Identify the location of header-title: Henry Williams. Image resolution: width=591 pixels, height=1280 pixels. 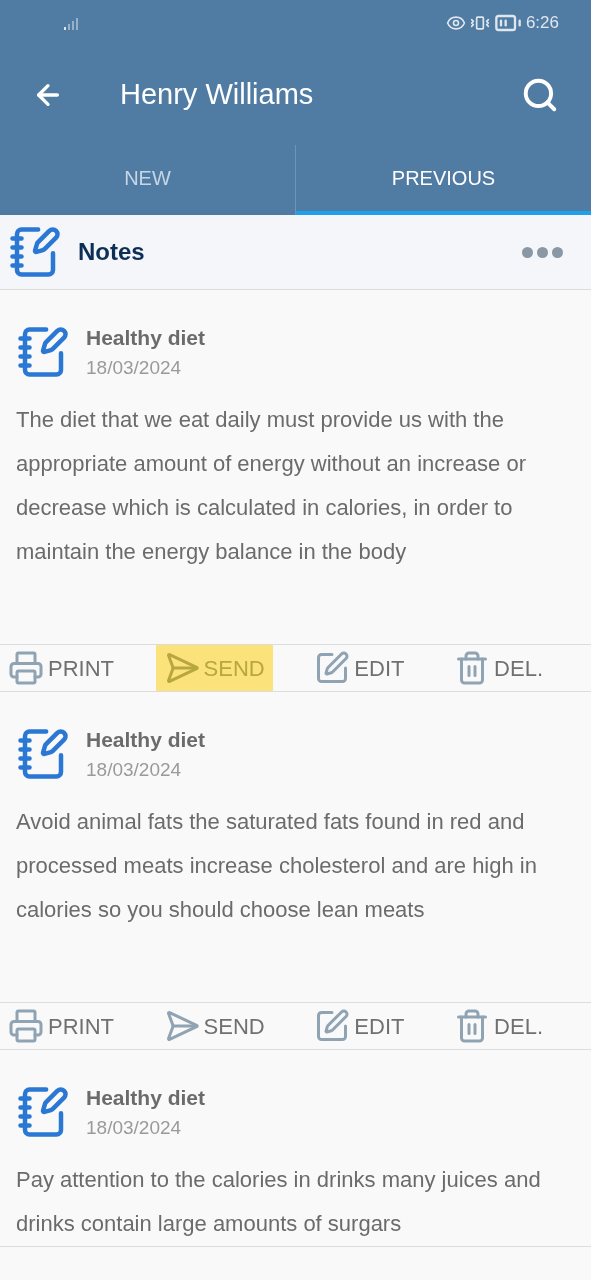
(217, 95).